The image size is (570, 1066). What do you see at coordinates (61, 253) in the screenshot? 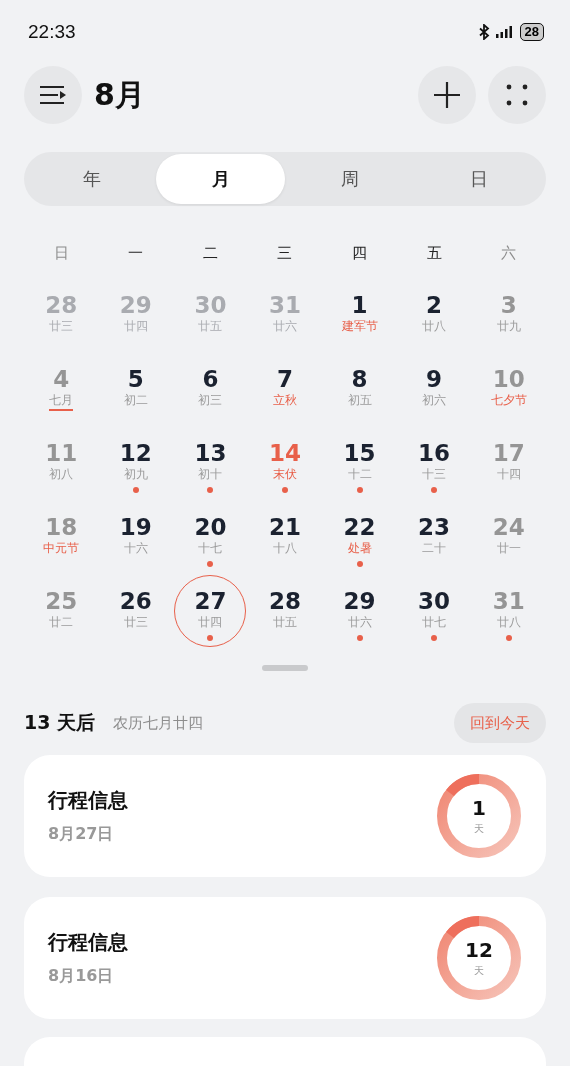
I see `weekday-label: 日` at bounding box center [61, 253].